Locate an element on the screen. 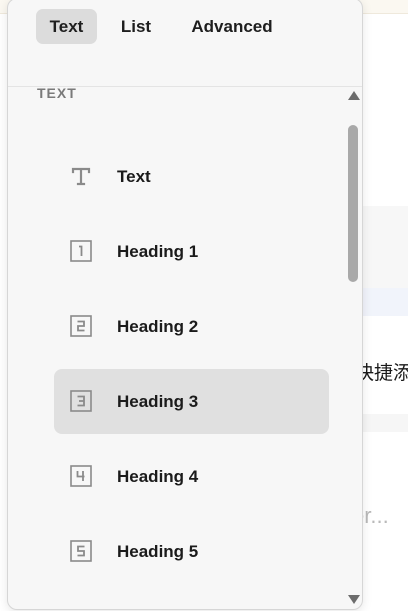 The width and height of the screenshot is (408, 611). scrollbar-thumb is located at coordinates (353, 203).